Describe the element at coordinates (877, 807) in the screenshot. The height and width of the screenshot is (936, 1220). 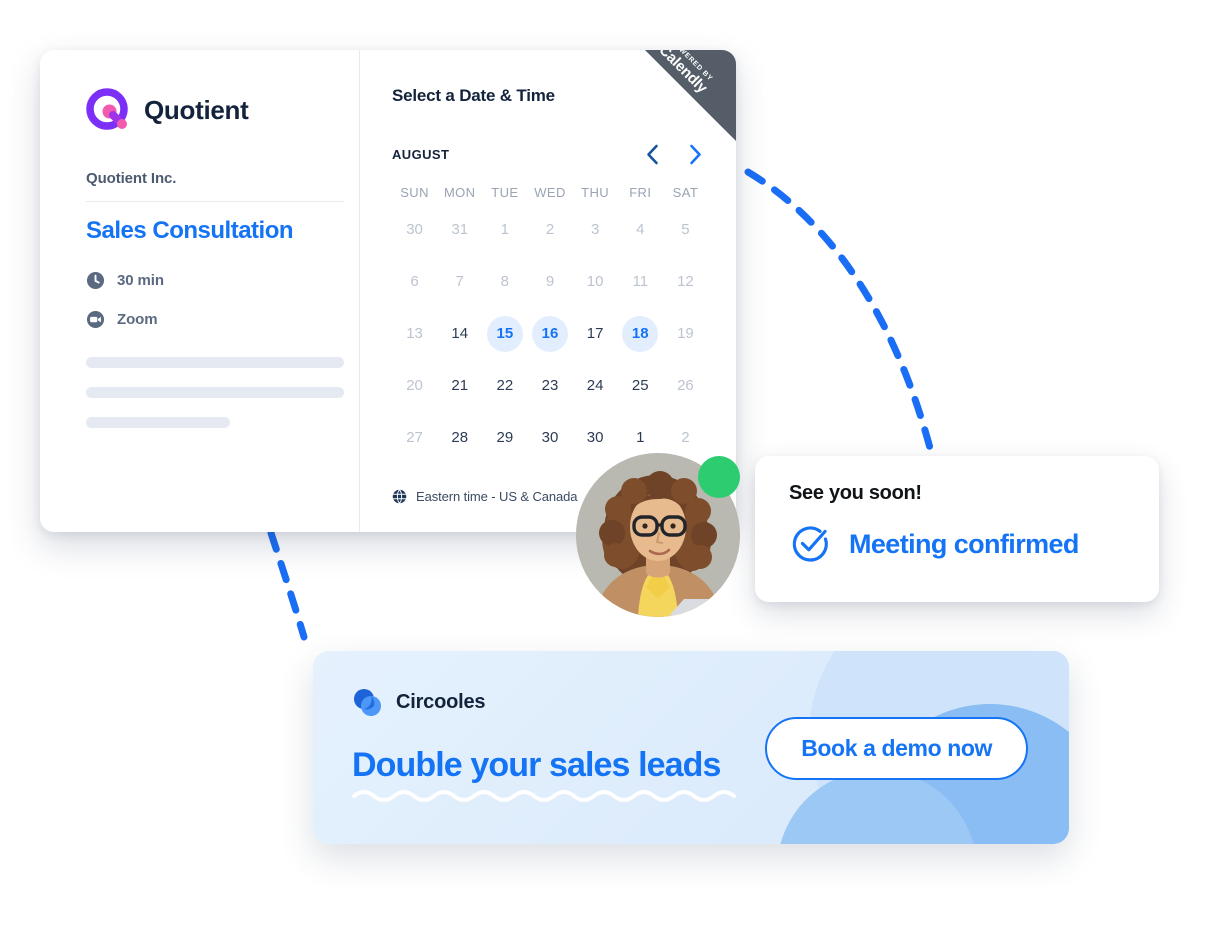
I see `decorative-blob` at that location.